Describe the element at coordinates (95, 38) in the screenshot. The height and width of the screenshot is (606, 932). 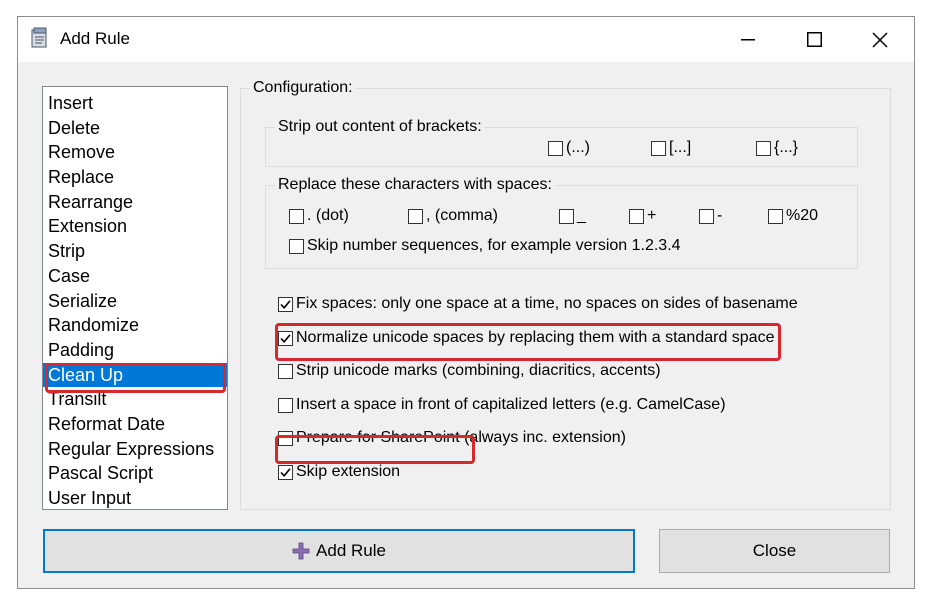
I see `window-title: Add Rule` at that location.